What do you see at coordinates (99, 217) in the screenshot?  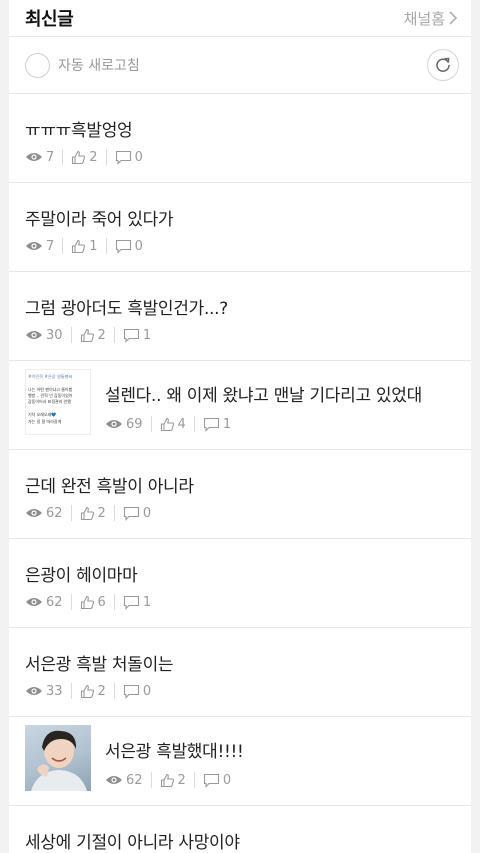 I see `post-title: 주말이라 죽어 있다가` at bounding box center [99, 217].